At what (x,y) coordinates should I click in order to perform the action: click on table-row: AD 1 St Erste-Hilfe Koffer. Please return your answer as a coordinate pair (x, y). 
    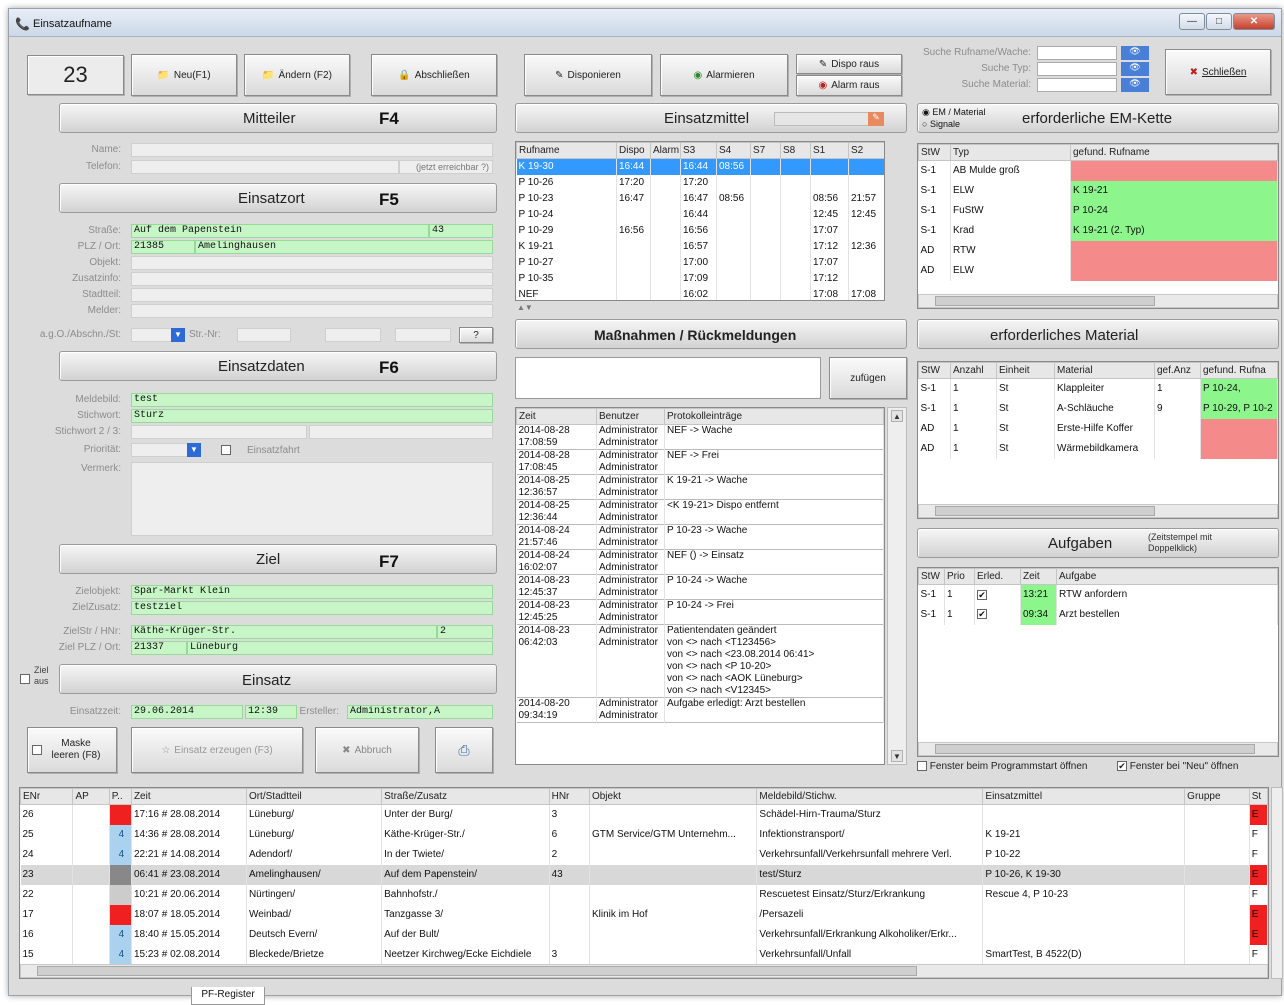
    Looking at the image, I should click on (1098, 428).